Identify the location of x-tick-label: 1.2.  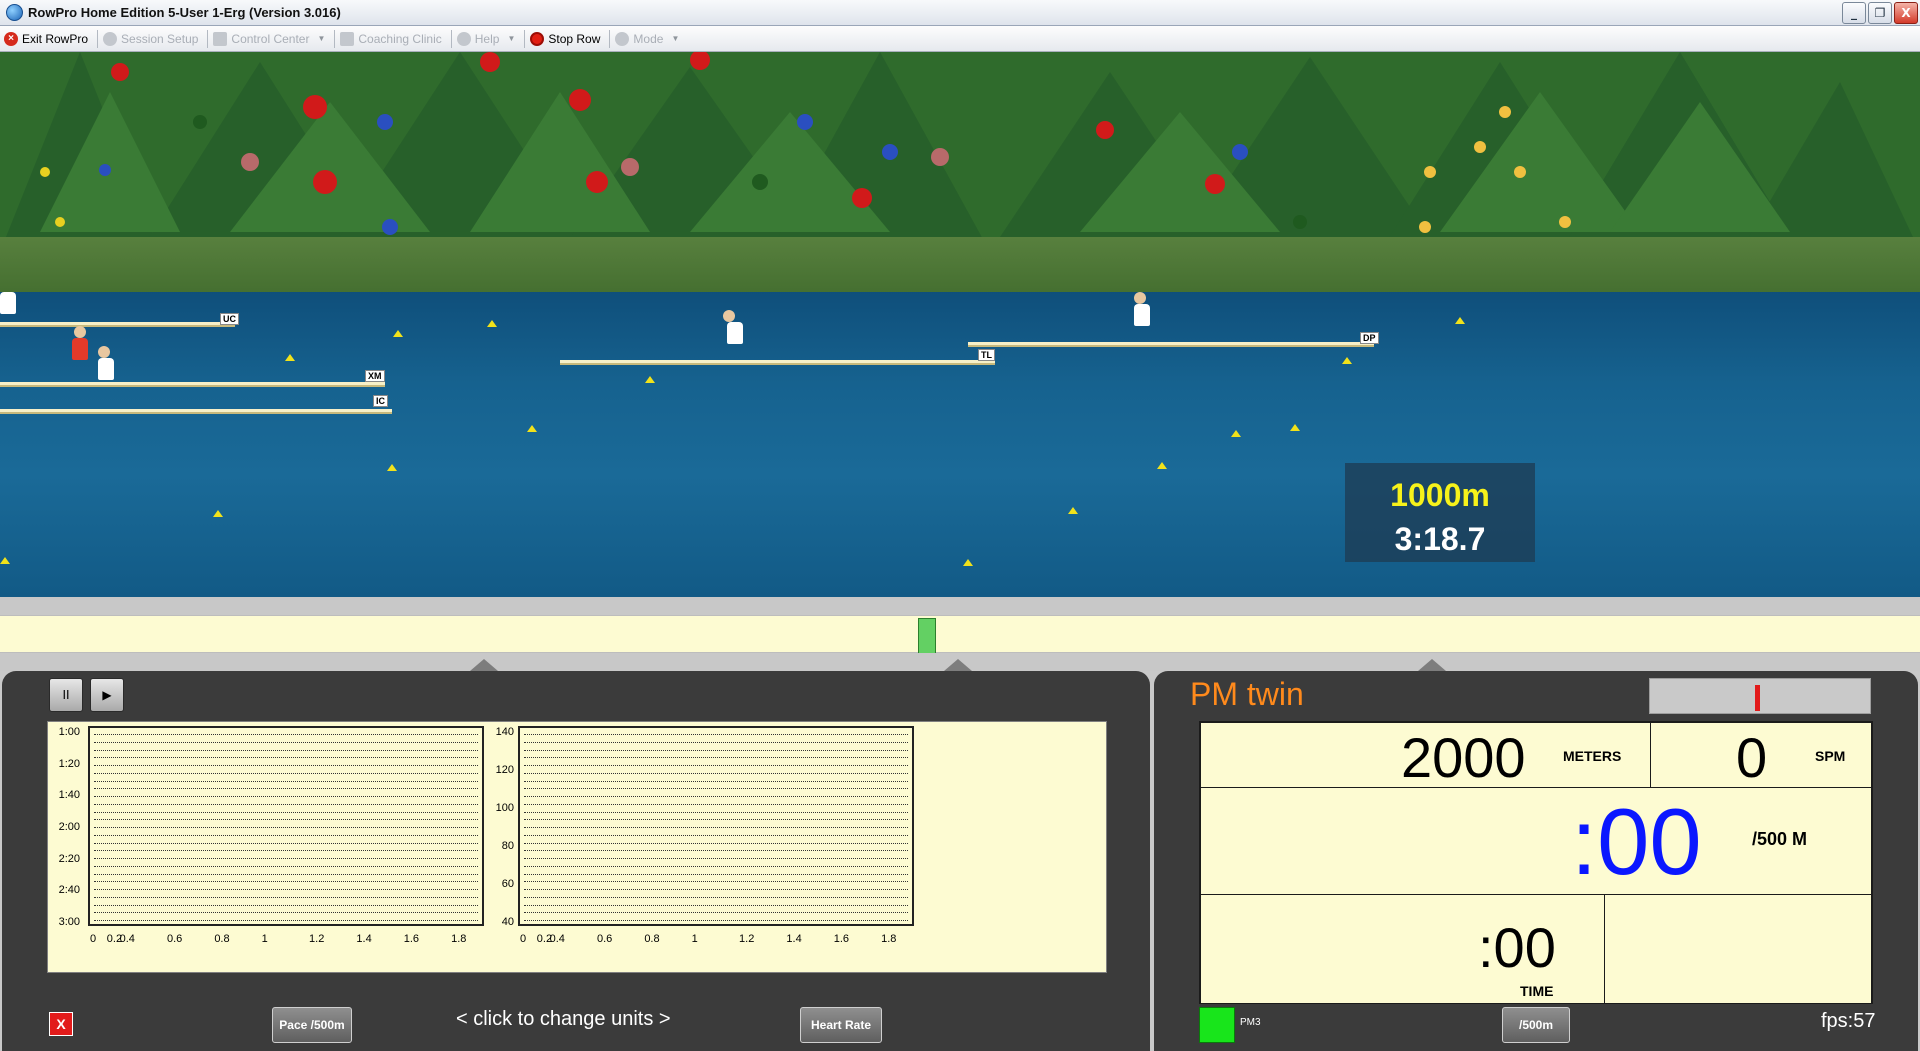
(317, 939).